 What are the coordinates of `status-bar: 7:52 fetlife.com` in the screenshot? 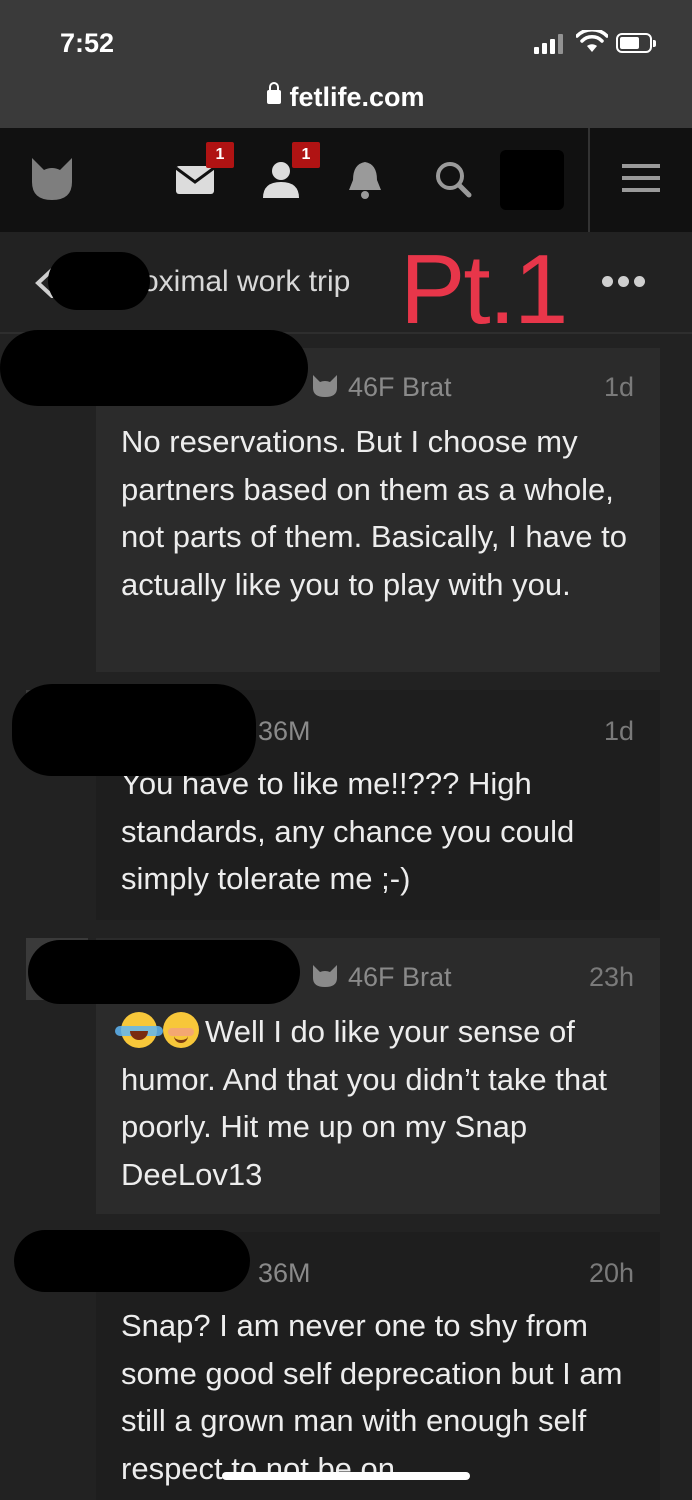 It's located at (346, 64).